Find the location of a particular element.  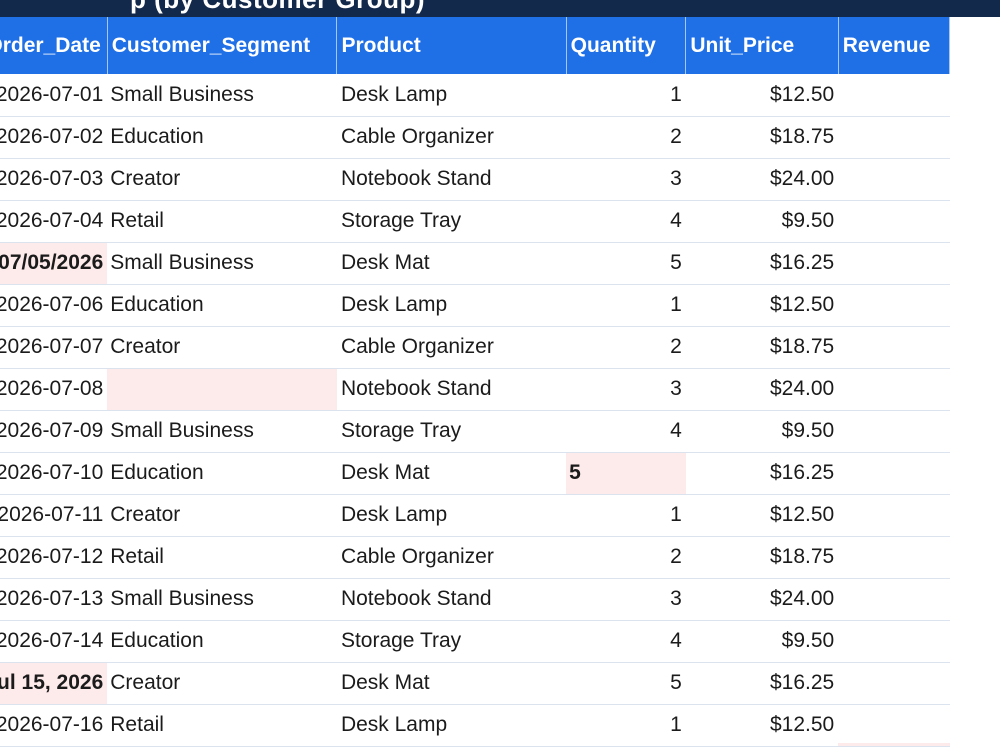

cell-order-date: 2026-07-13 is located at coordinates (54, 599).